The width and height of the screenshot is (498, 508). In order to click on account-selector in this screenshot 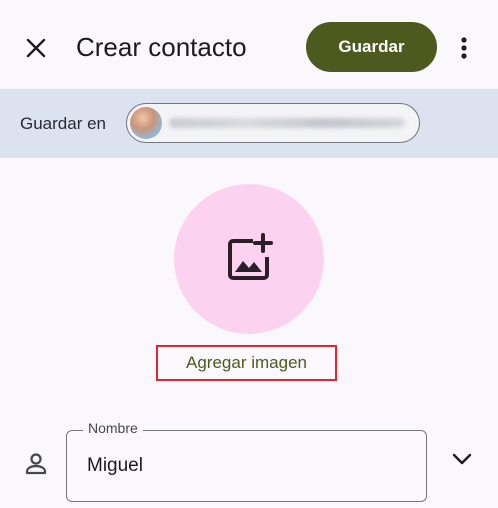, I will do `click(273, 123)`.